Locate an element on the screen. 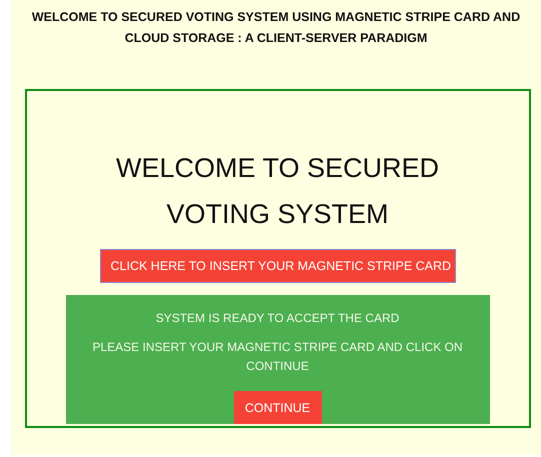 The height and width of the screenshot is (457, 541). instruction-text: PLEASE INSERT YOUR MAGNETIC STRIPE CARD AND CLICK ON CONTINUE is located at coordinates (277, 357).